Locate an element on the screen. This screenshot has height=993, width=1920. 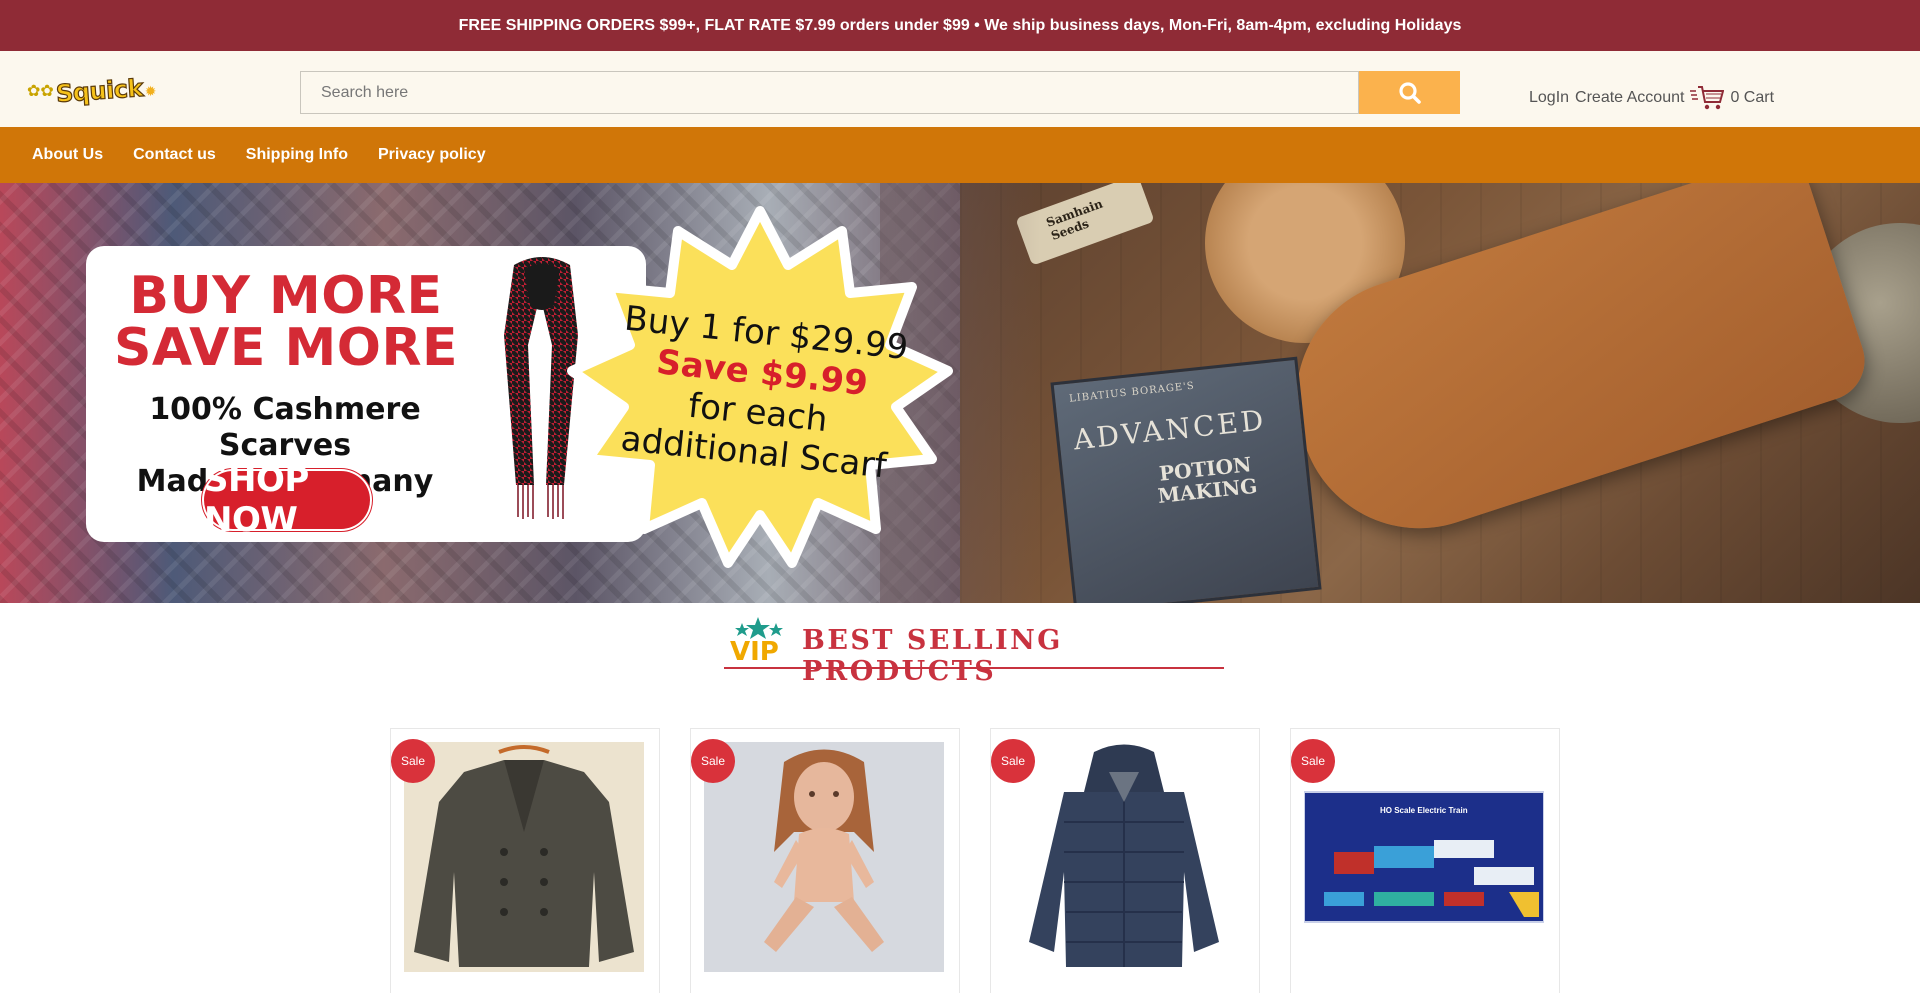
promo-headline-line1: BUY MORE is located at coordinates (286, 296).